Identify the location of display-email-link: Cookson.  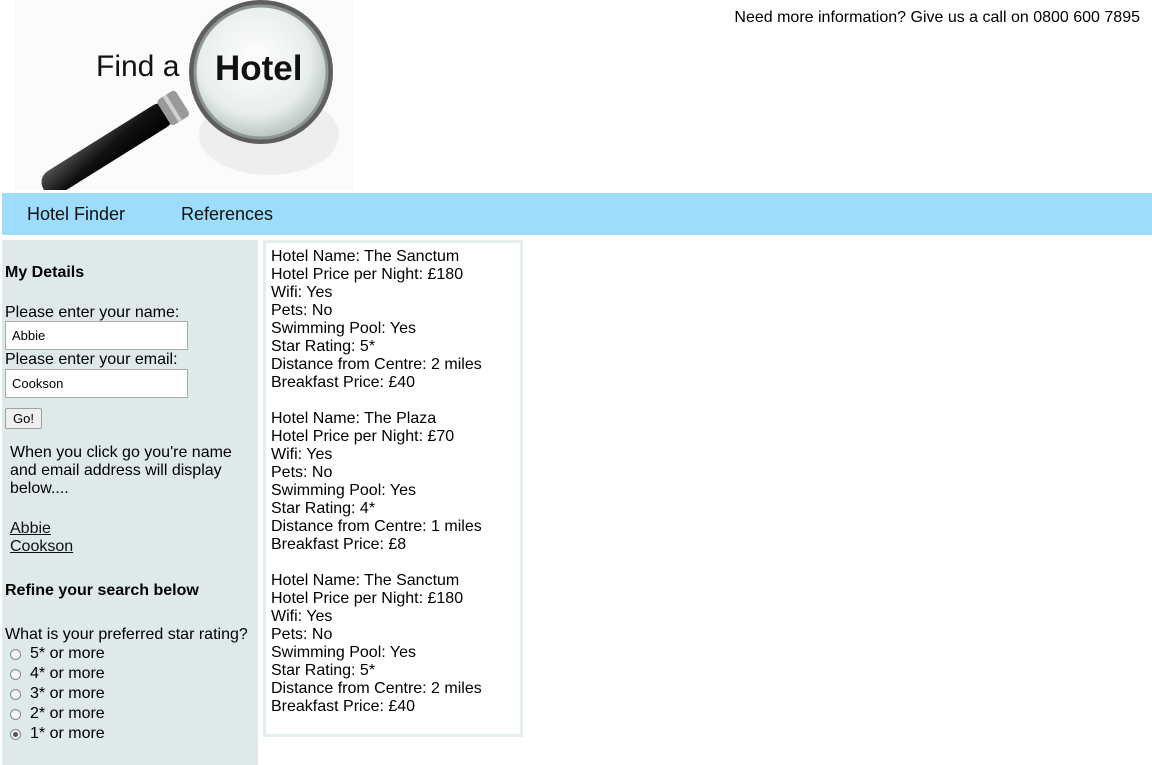
(41, 547).